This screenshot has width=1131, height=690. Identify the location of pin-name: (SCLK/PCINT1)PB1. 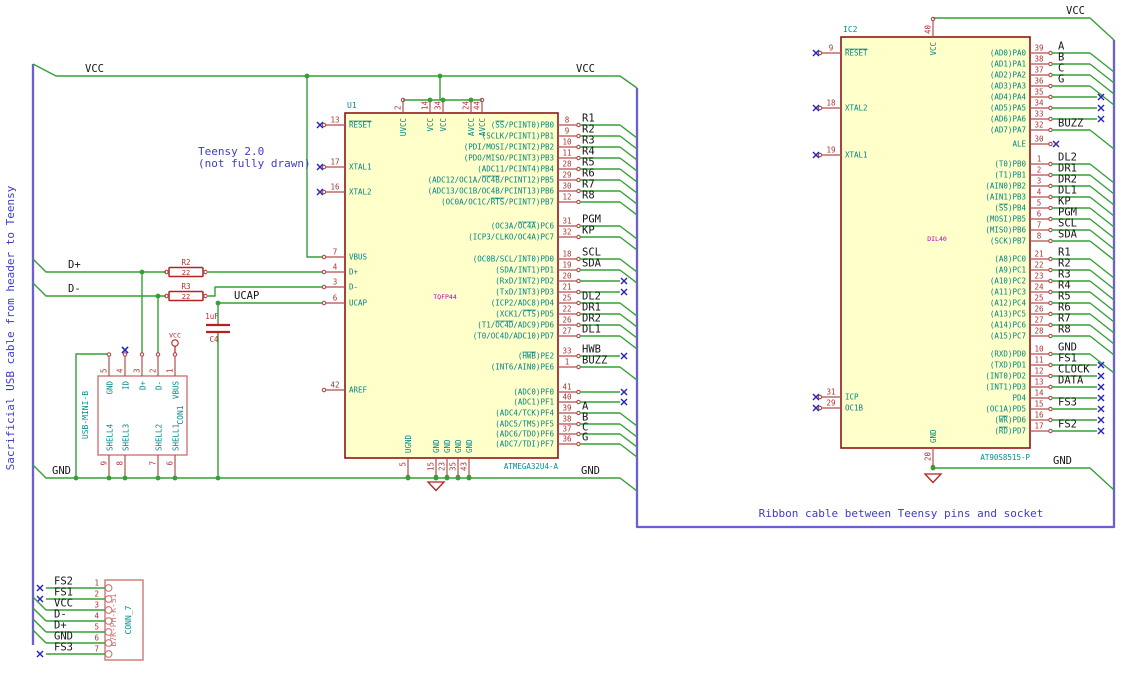
(518, 136).